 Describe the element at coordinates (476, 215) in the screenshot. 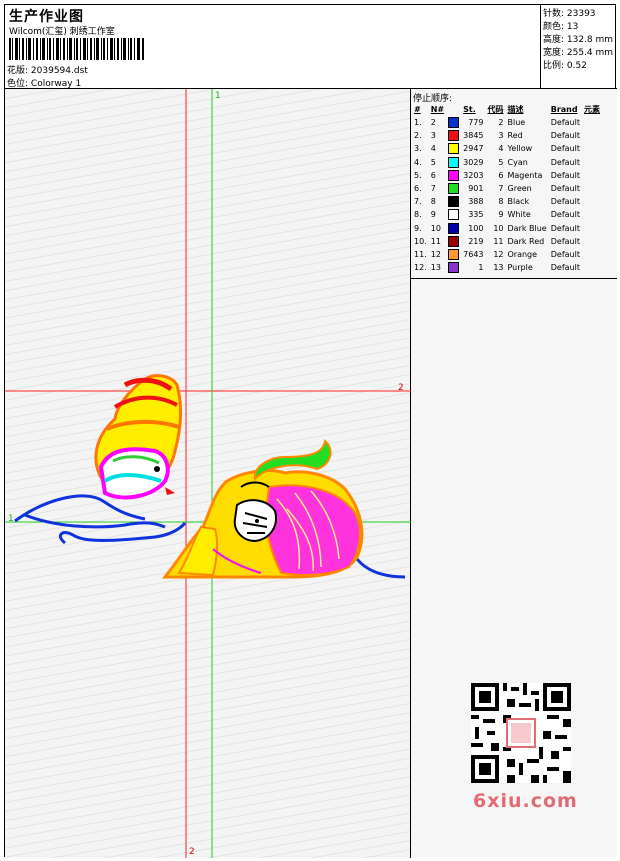

I see `row-stitches: 335` at that location.